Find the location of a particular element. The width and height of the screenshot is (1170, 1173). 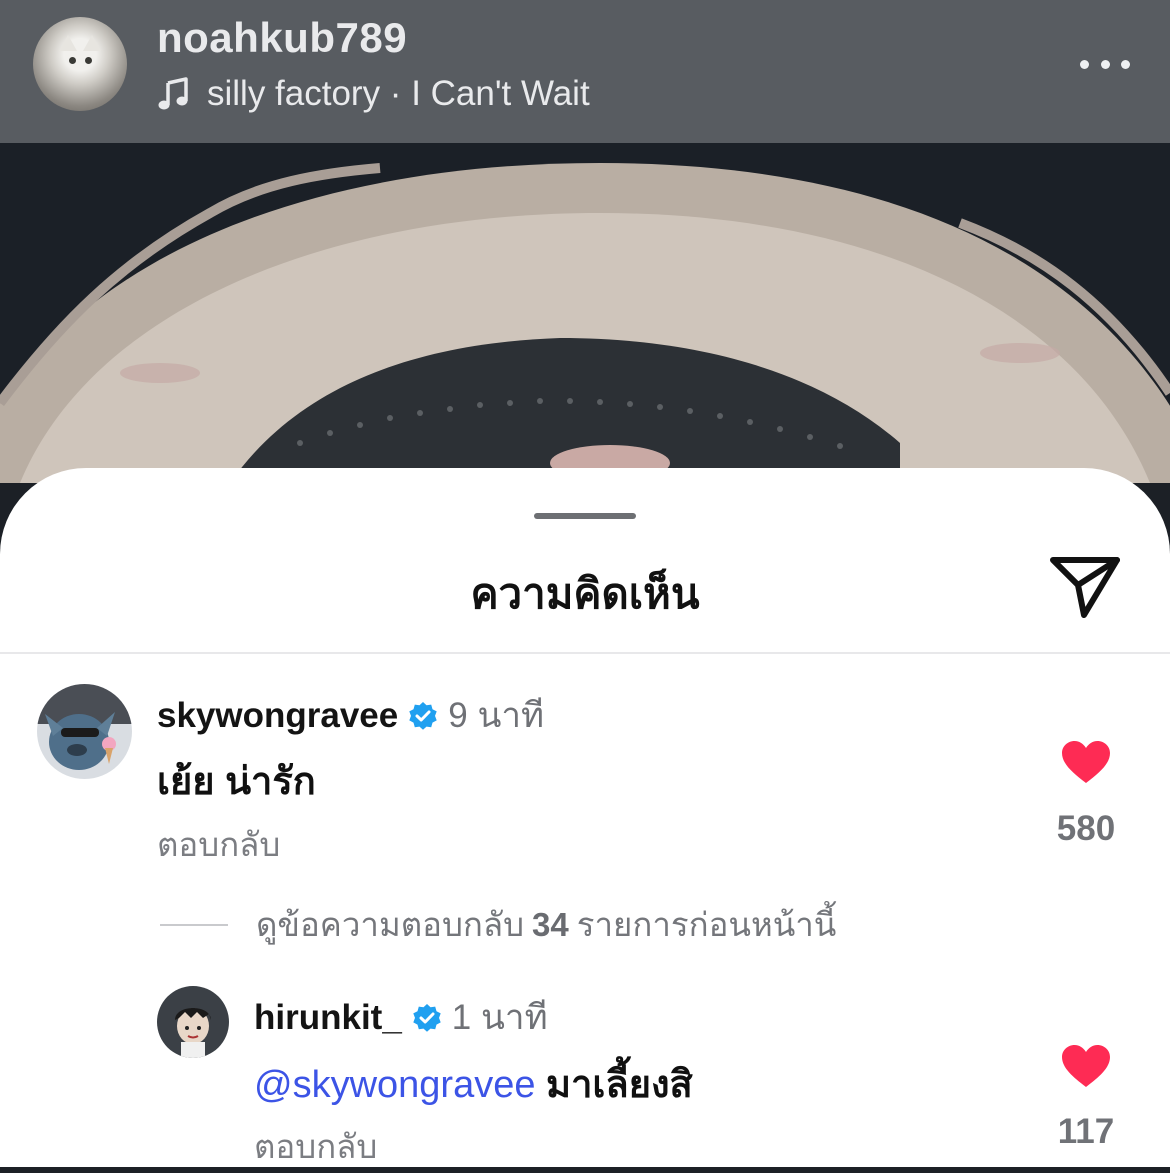

music-info: silly factory · I Can't Wait is located at coordinates (373, 94).